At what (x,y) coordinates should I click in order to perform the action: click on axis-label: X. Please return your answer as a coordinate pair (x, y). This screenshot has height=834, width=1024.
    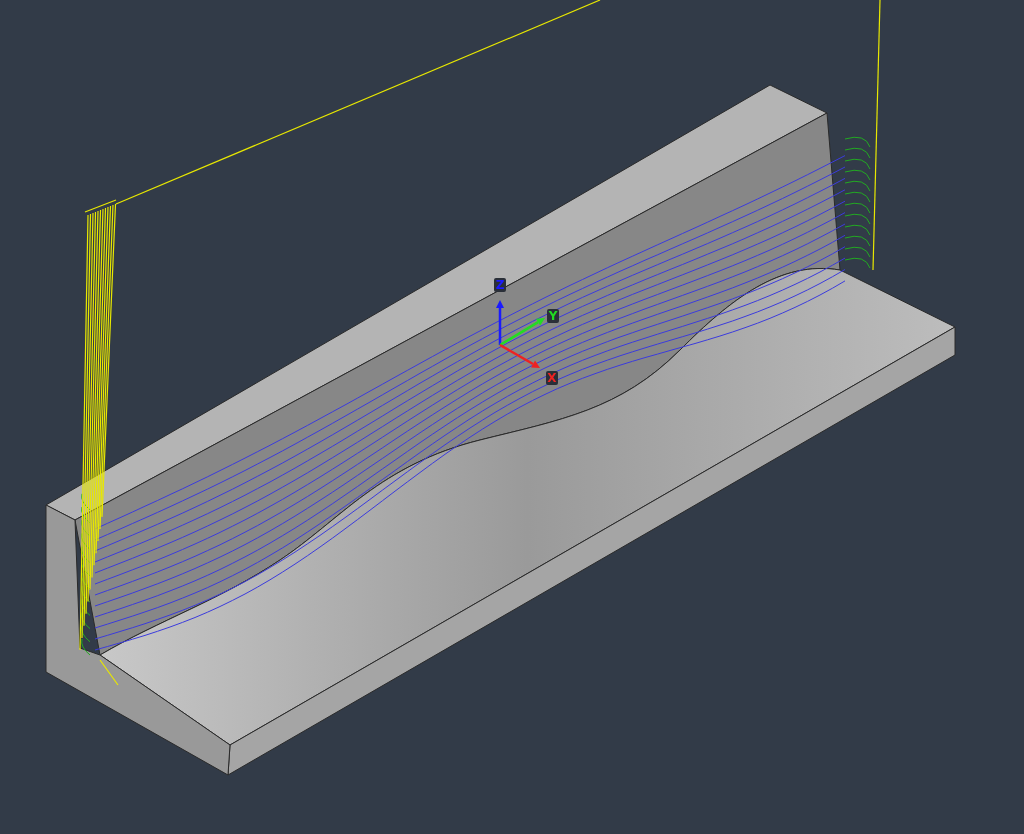
    Looking at the image, I should click on (552, 378).